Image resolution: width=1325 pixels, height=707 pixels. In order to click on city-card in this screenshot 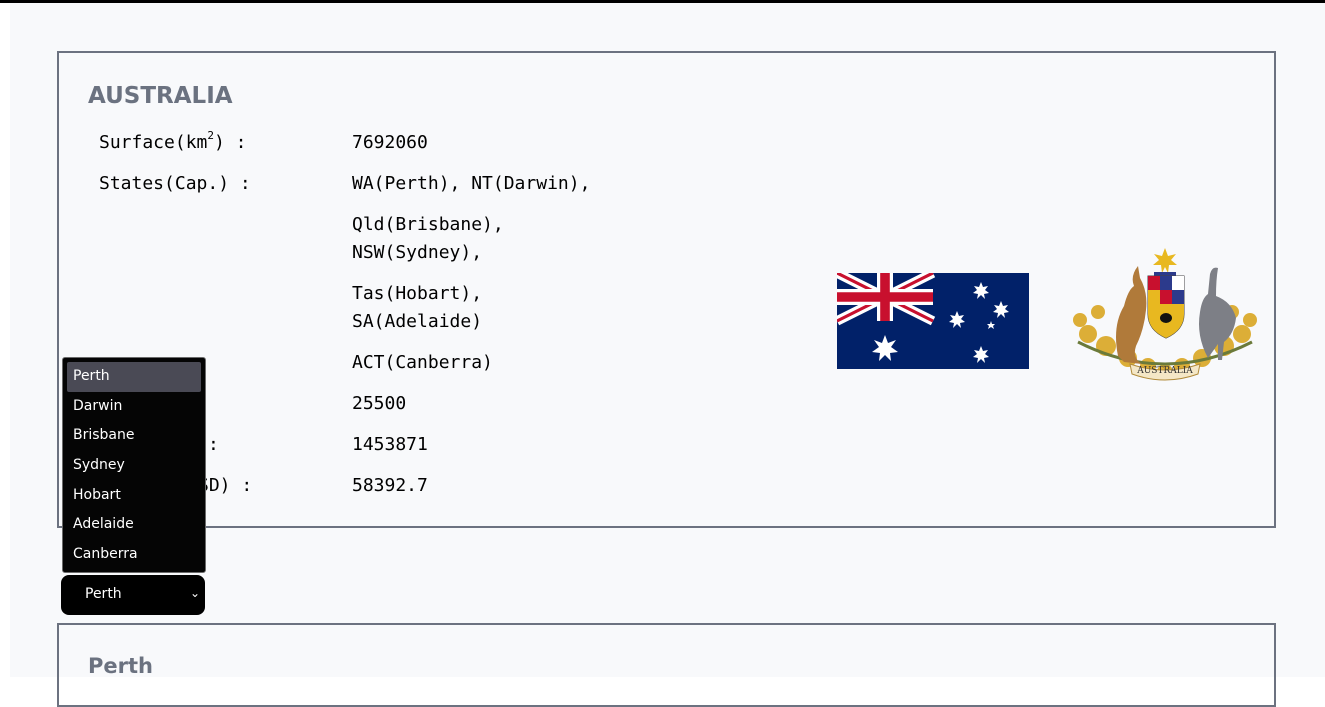, I will do `click(666, 665)`.